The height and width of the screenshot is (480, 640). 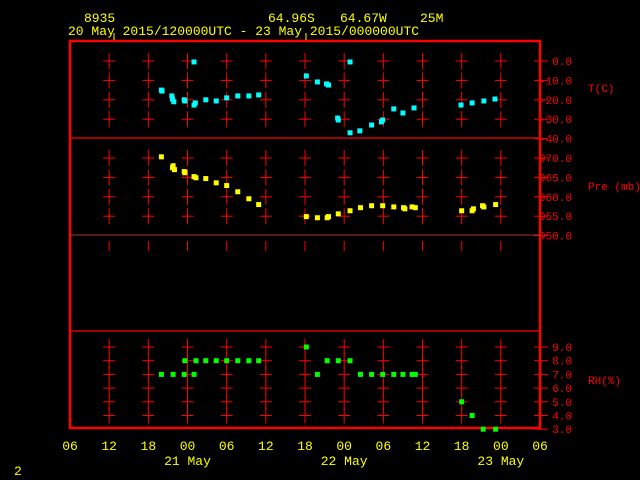 What do you see at coordinates (555, 179) in the screenshot?
I see `pressure-tick-label: 965.0` at bounding box center [555, 179].